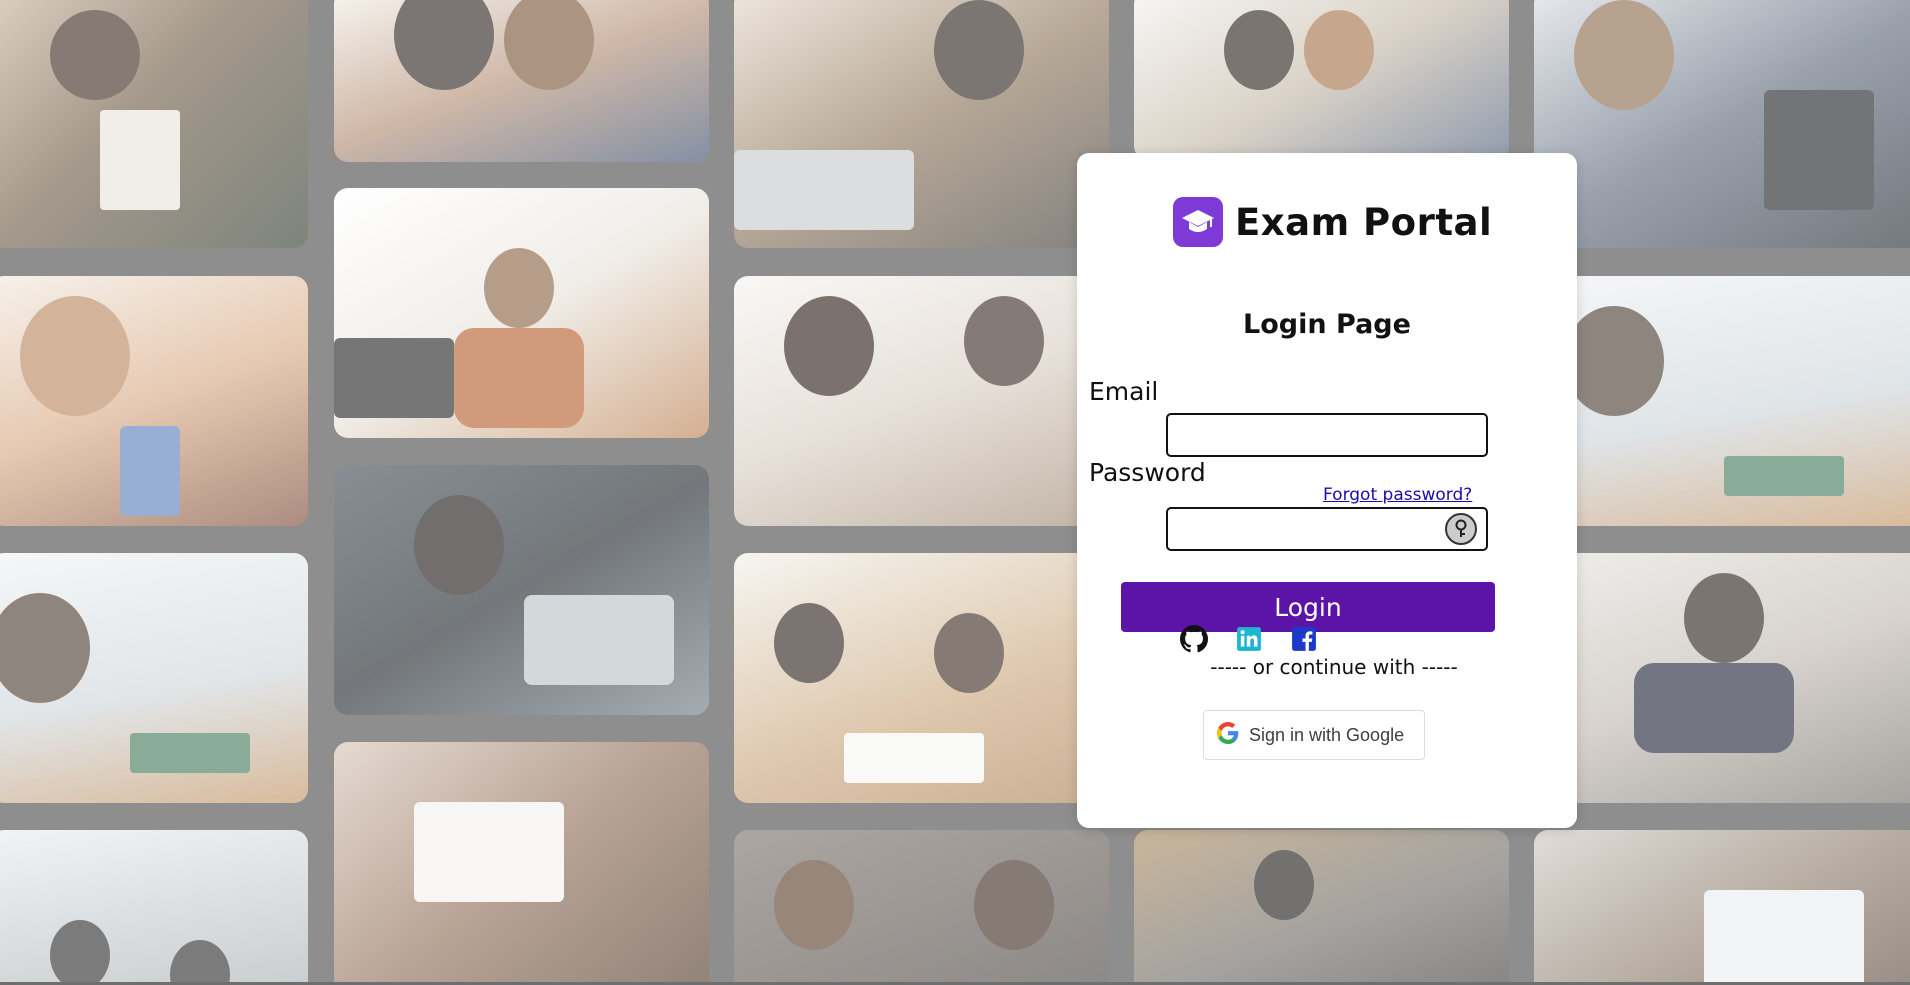 The image size is (1910, 985). I want to click on google-icon, so click(1228, 735).